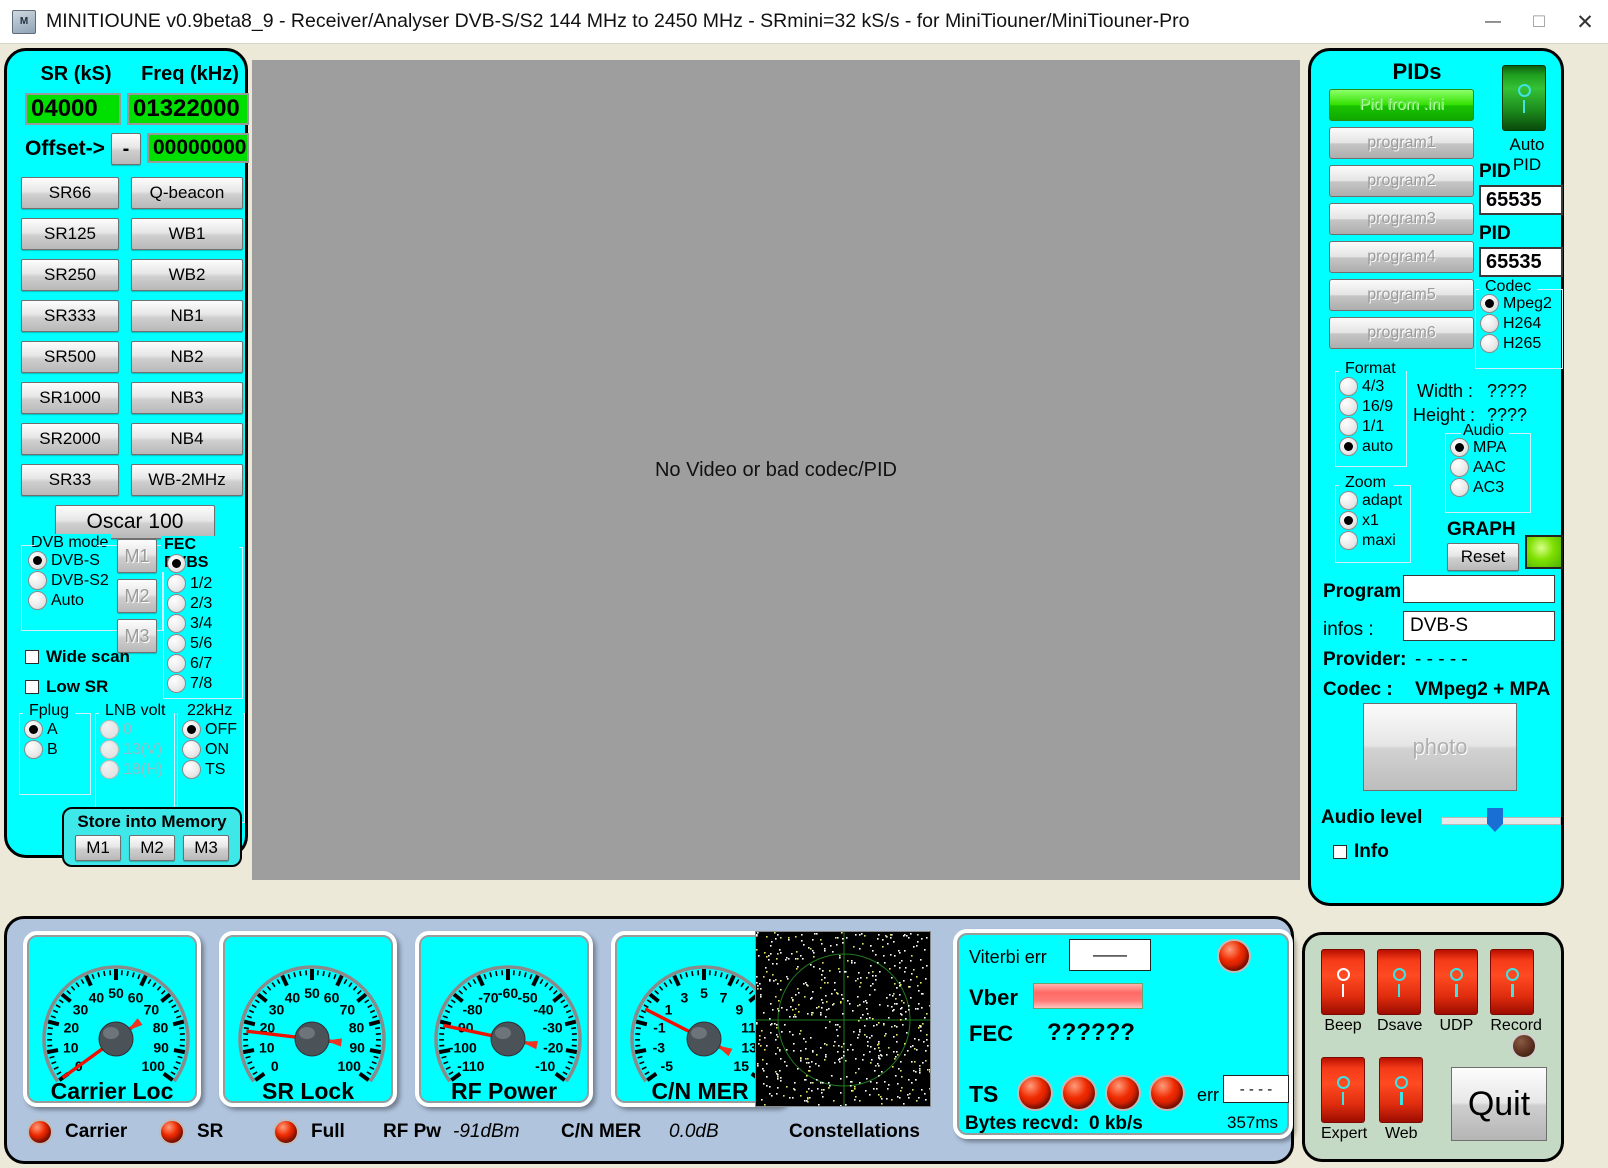 This screenshot has height=1168, width=1608. Describe the element at coordinates (1372, 426) in the screenshot. I see `format-option-2: 1/1` at that location.